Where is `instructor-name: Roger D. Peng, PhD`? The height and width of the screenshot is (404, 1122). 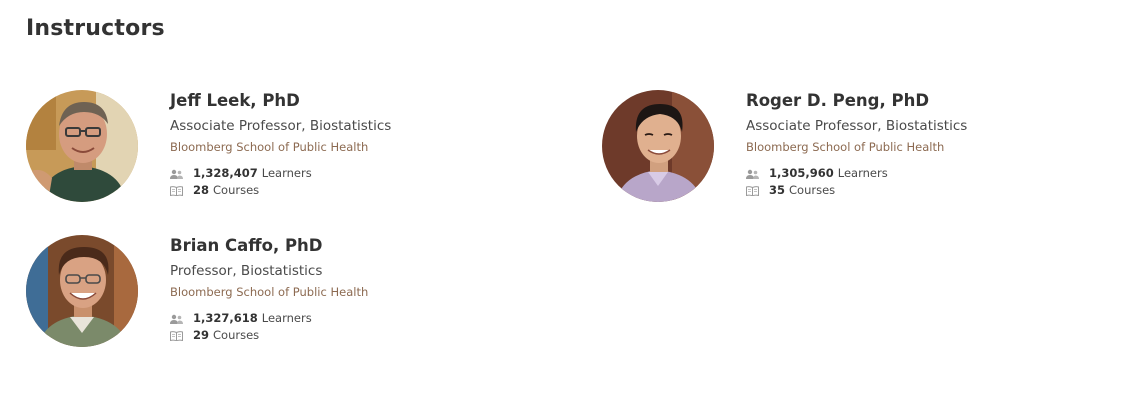 instructor-name: Roger D. Peng, PhD is located at coordinates (856, 101).